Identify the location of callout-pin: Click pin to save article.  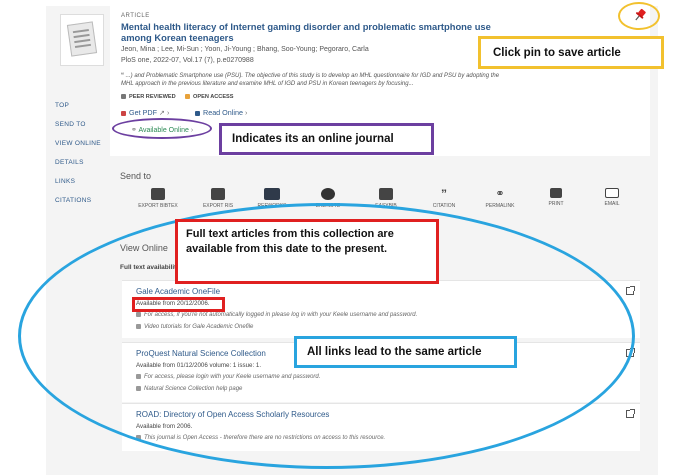
(571, 52).